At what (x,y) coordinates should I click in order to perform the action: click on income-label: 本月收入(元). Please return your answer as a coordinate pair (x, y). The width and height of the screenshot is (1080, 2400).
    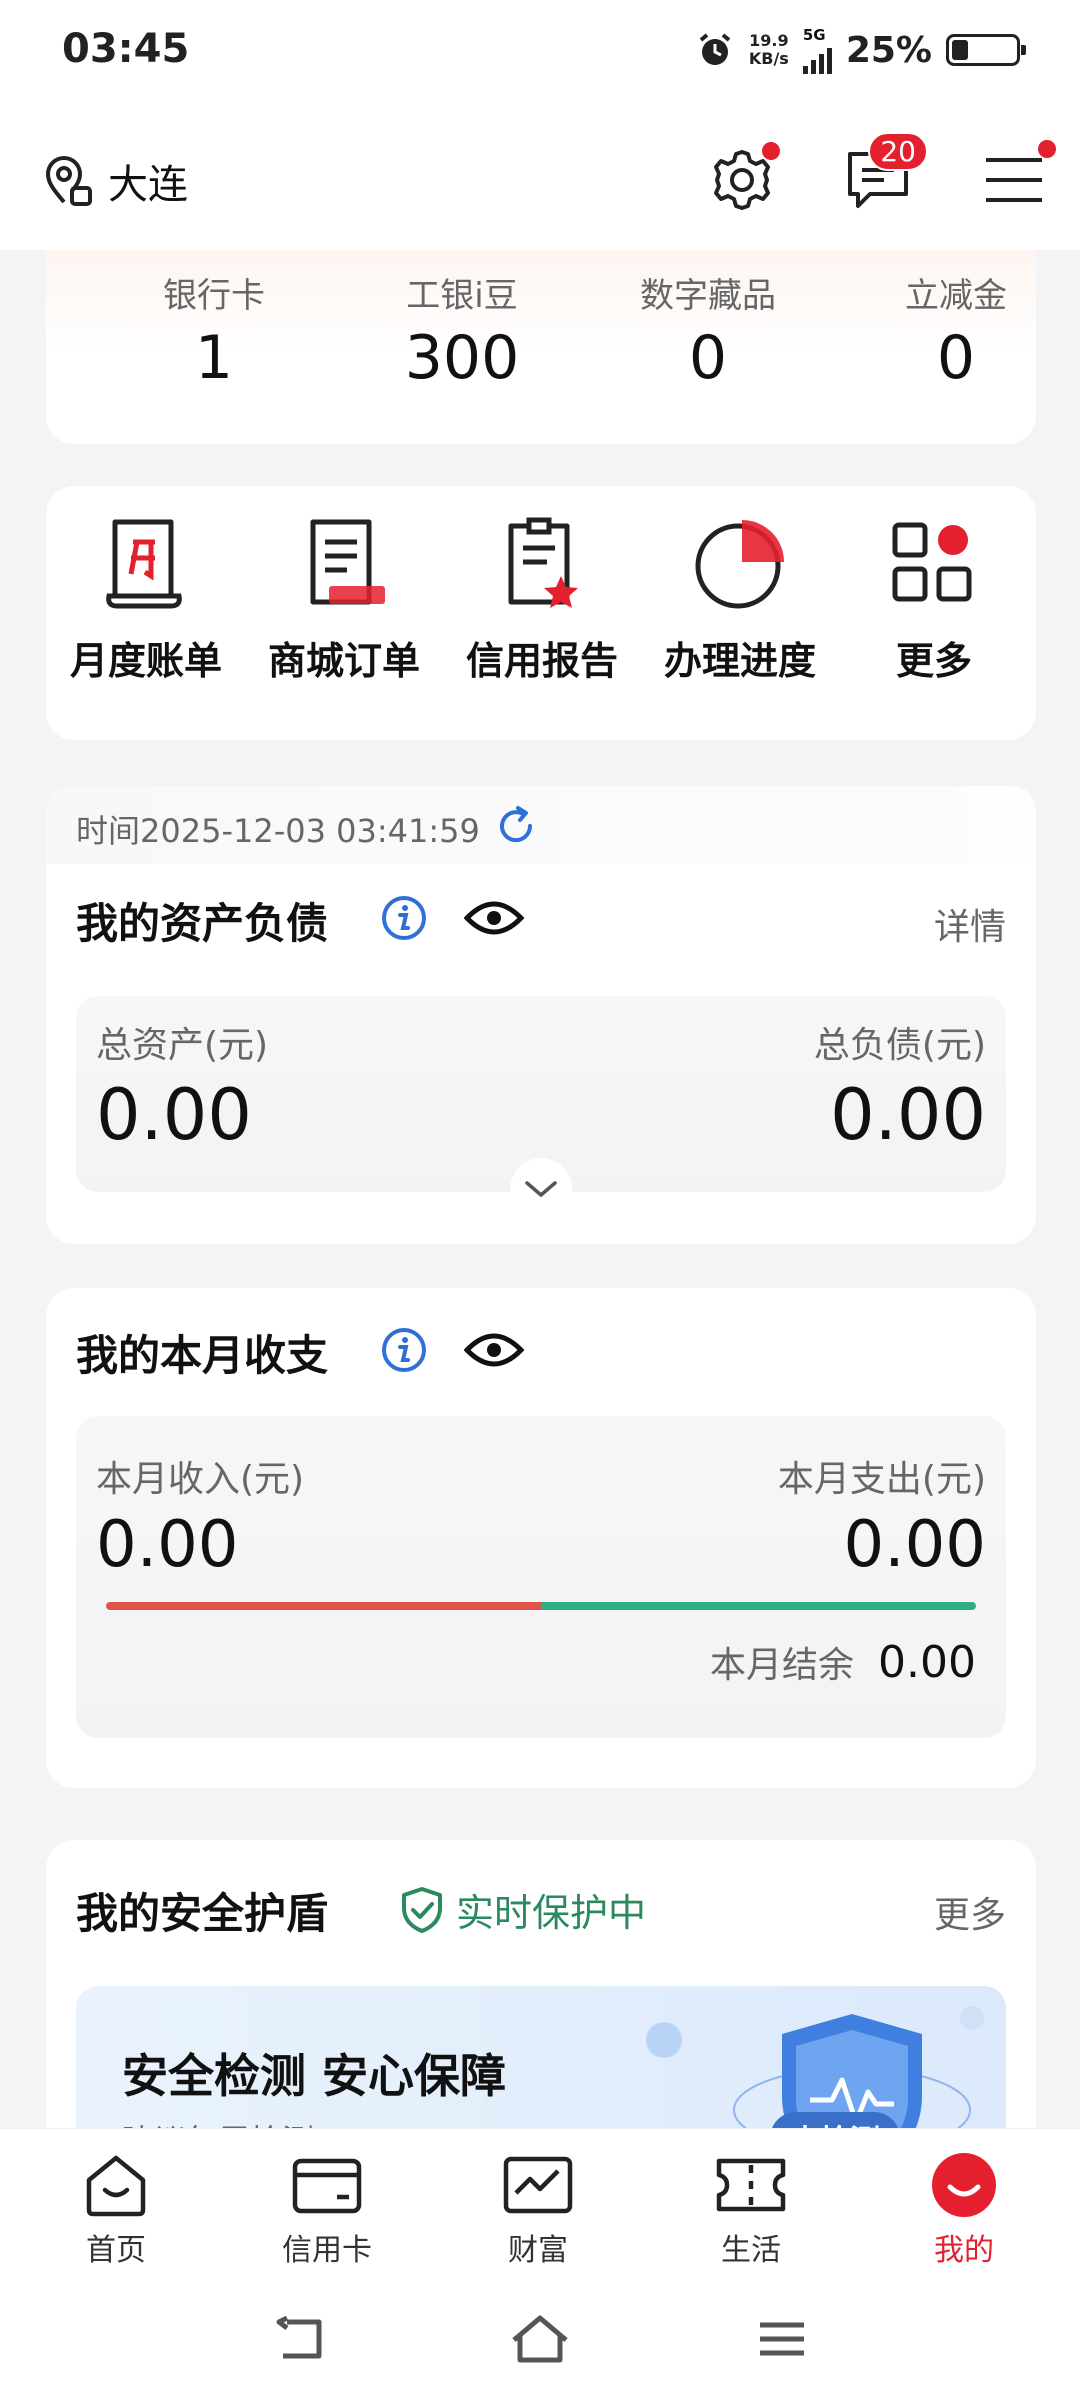
    Looking at the image, I should click on (200, 1479).